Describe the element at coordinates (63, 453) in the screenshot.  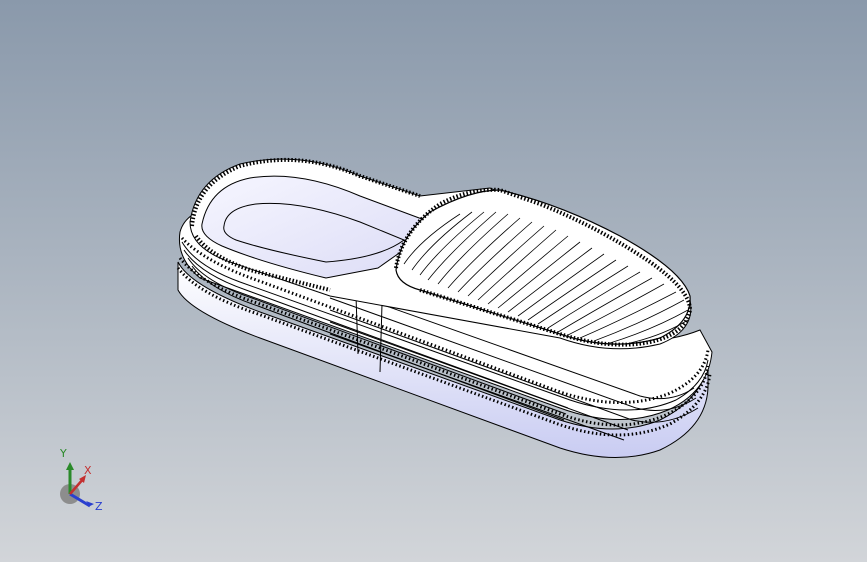
I see `y-axis-label: Y` at that location.